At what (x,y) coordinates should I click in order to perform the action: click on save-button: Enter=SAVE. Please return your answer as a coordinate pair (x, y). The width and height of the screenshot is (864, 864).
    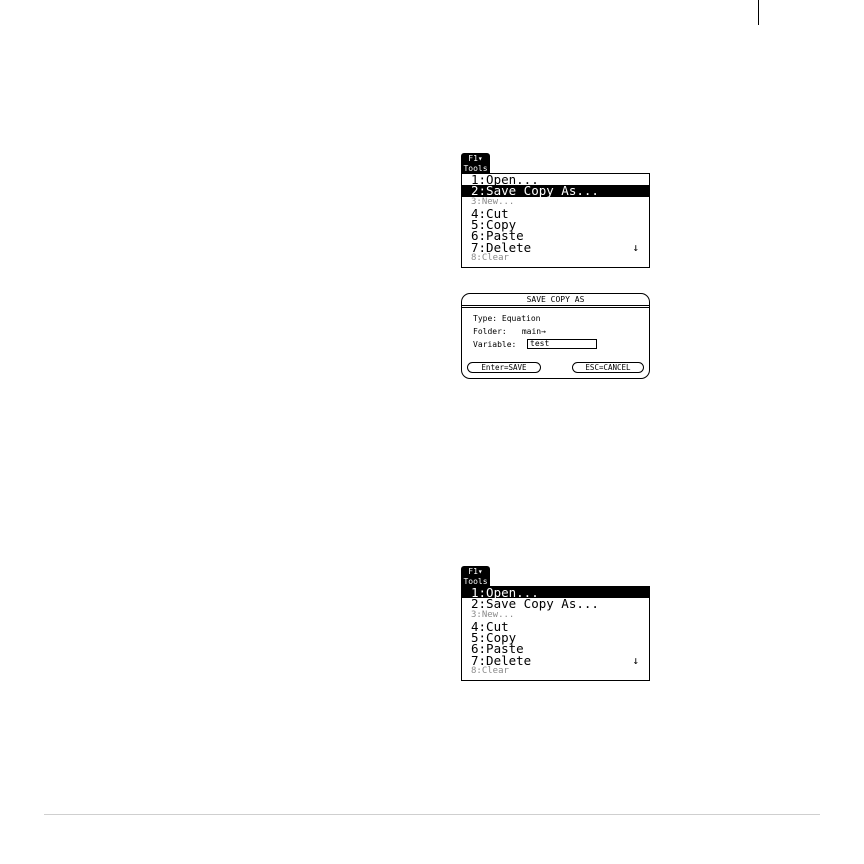
    Looking at the image, I should click on (504, 367).